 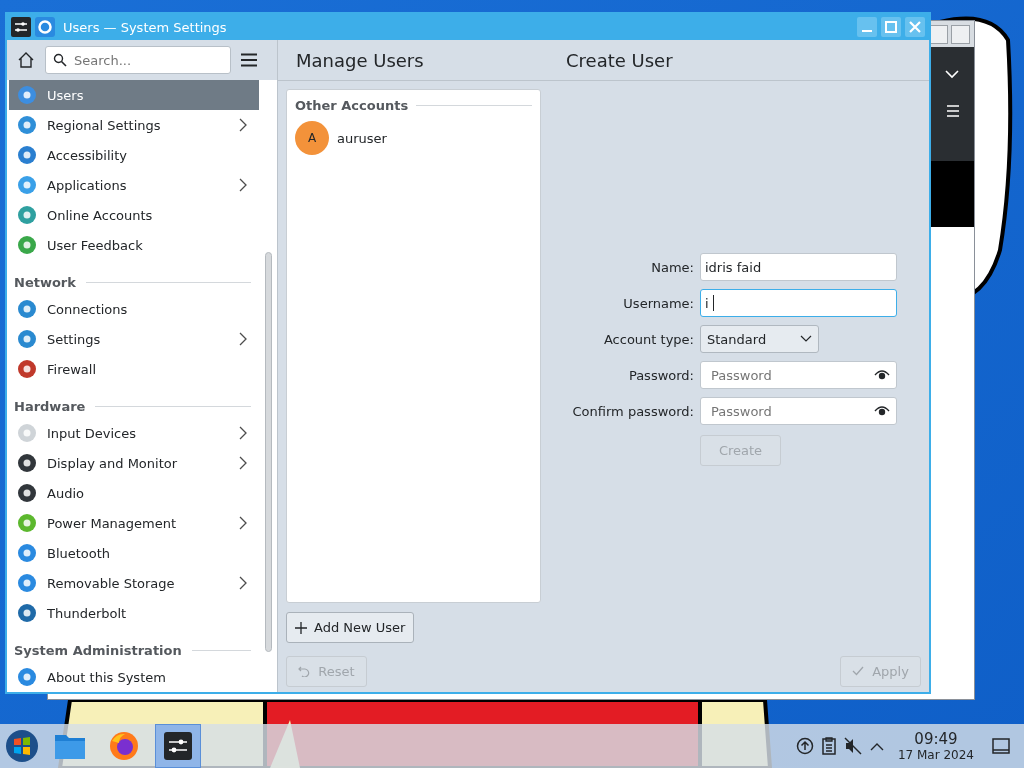 I want to click on input-field: idris faid, so click(x=798, y=267).